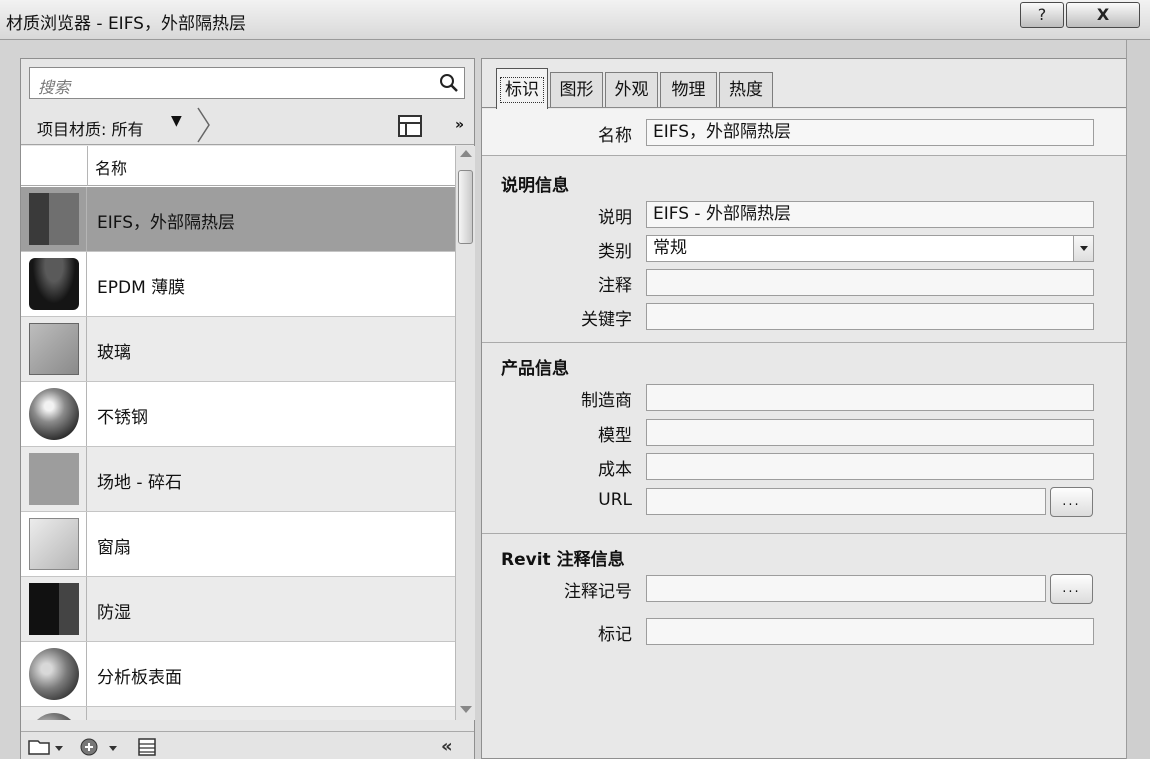 The width and height of the screenshot is (1150, 759). Describe the element at coordinates (846, 588) in the screenshot. I see `keynote-field` at that location.